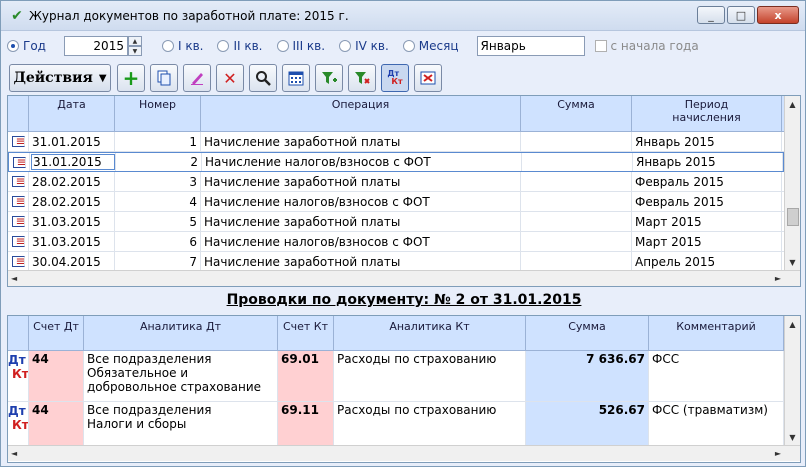 The width and height of the screenshot is (806, 467). Describe the element at coordinates (60, 78) in the screenshot. I see `actions-menu-button: Действия ▼` at that location.